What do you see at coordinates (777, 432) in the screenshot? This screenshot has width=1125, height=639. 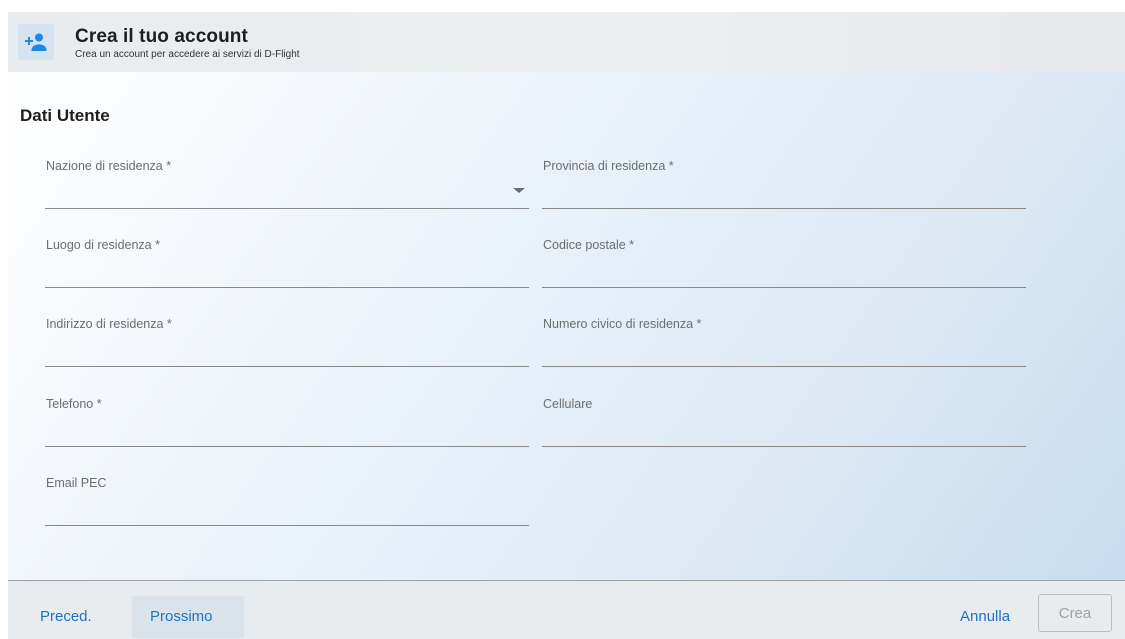 I see `cellulare-input` at bounding box center [777, 432].